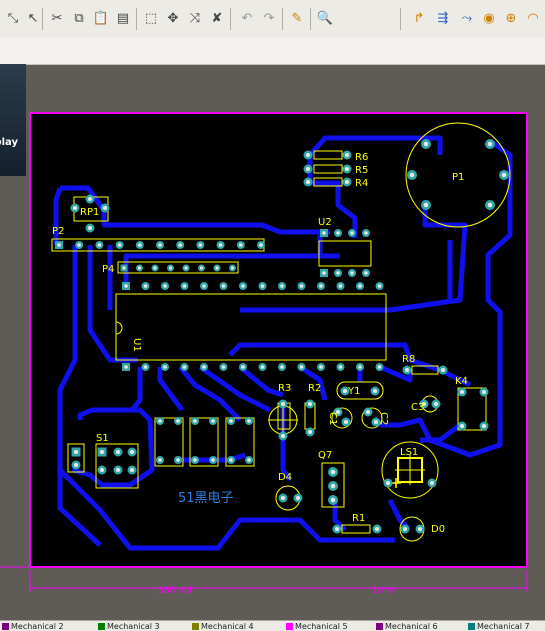 The image size is (545, 631). I want to click on dim-width-label: 580 mil, so click(175, 591).